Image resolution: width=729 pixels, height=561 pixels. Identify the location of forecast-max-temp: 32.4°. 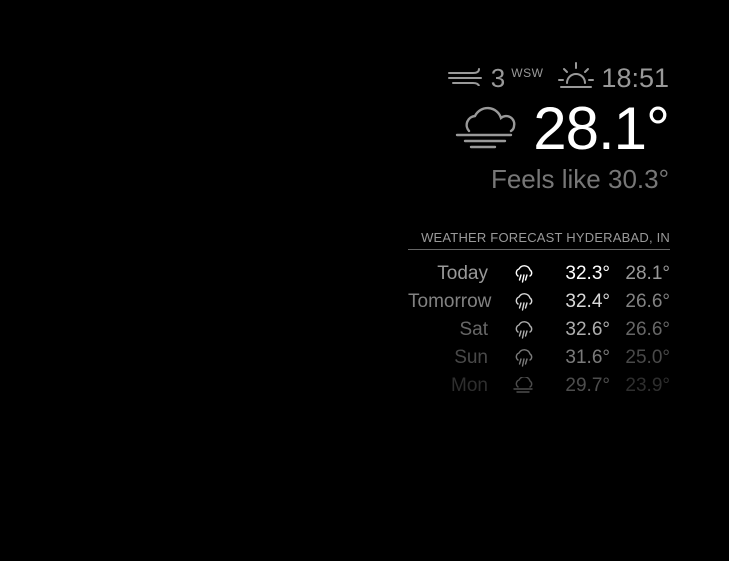
(587, 301).